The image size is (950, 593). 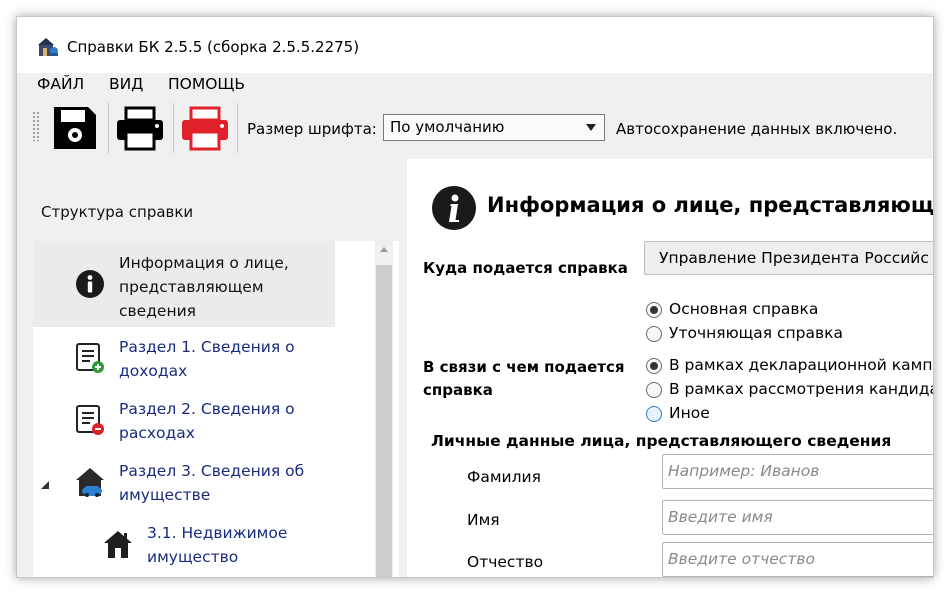 I want to click on tree-item-section-1: Раздел 1. Сведения о доходах, so click(x=207, y=361).